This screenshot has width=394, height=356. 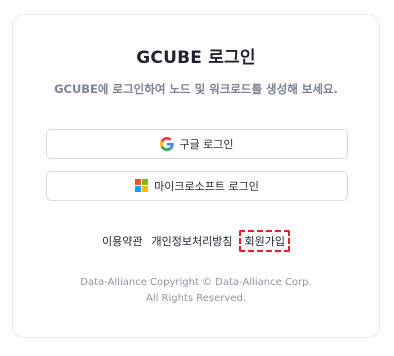 I want to click on google-icon, so click(x=167, y=144).